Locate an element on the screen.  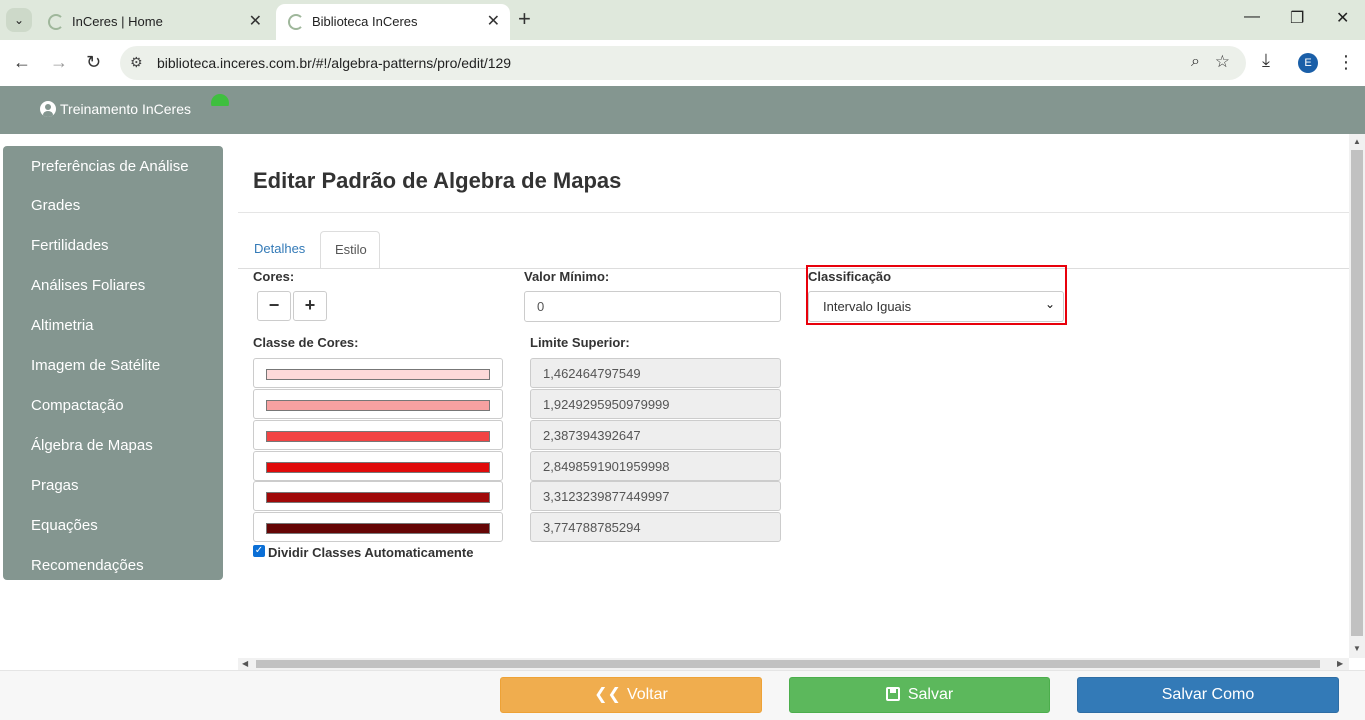
horizontal-scrollbar: ◀ ▶ is located at coordinates (793, 664).